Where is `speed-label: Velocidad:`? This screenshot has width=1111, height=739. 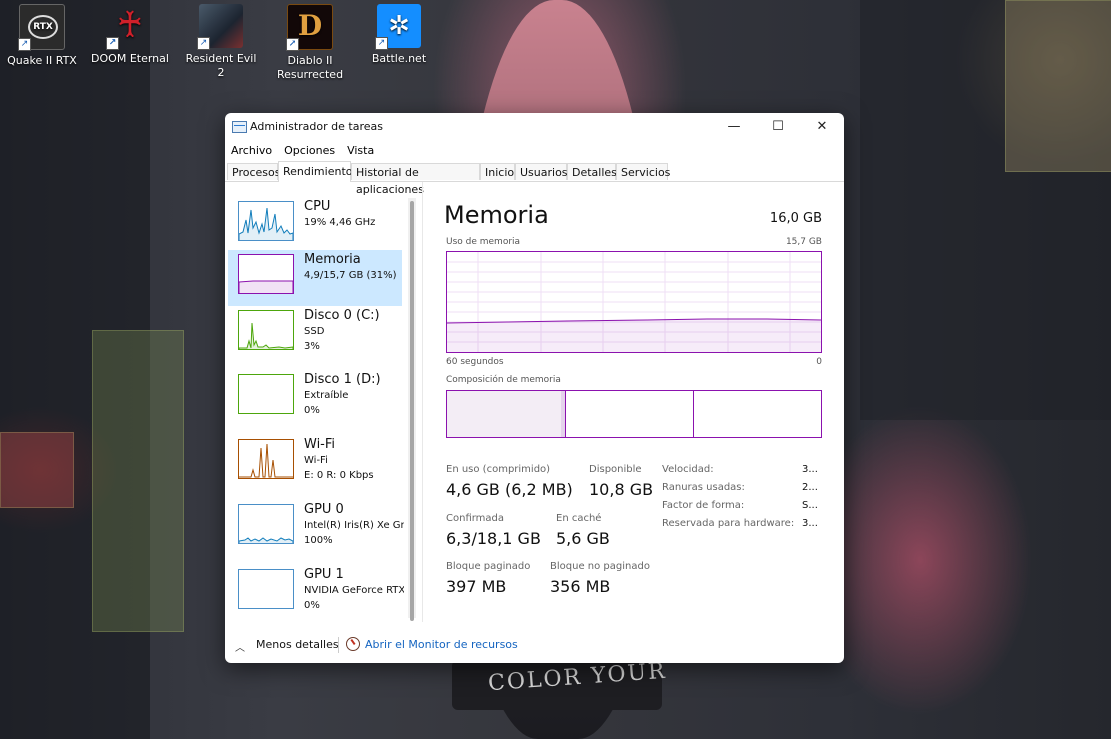
speed-label: Velocidad: is located at coordinates (688, 469).